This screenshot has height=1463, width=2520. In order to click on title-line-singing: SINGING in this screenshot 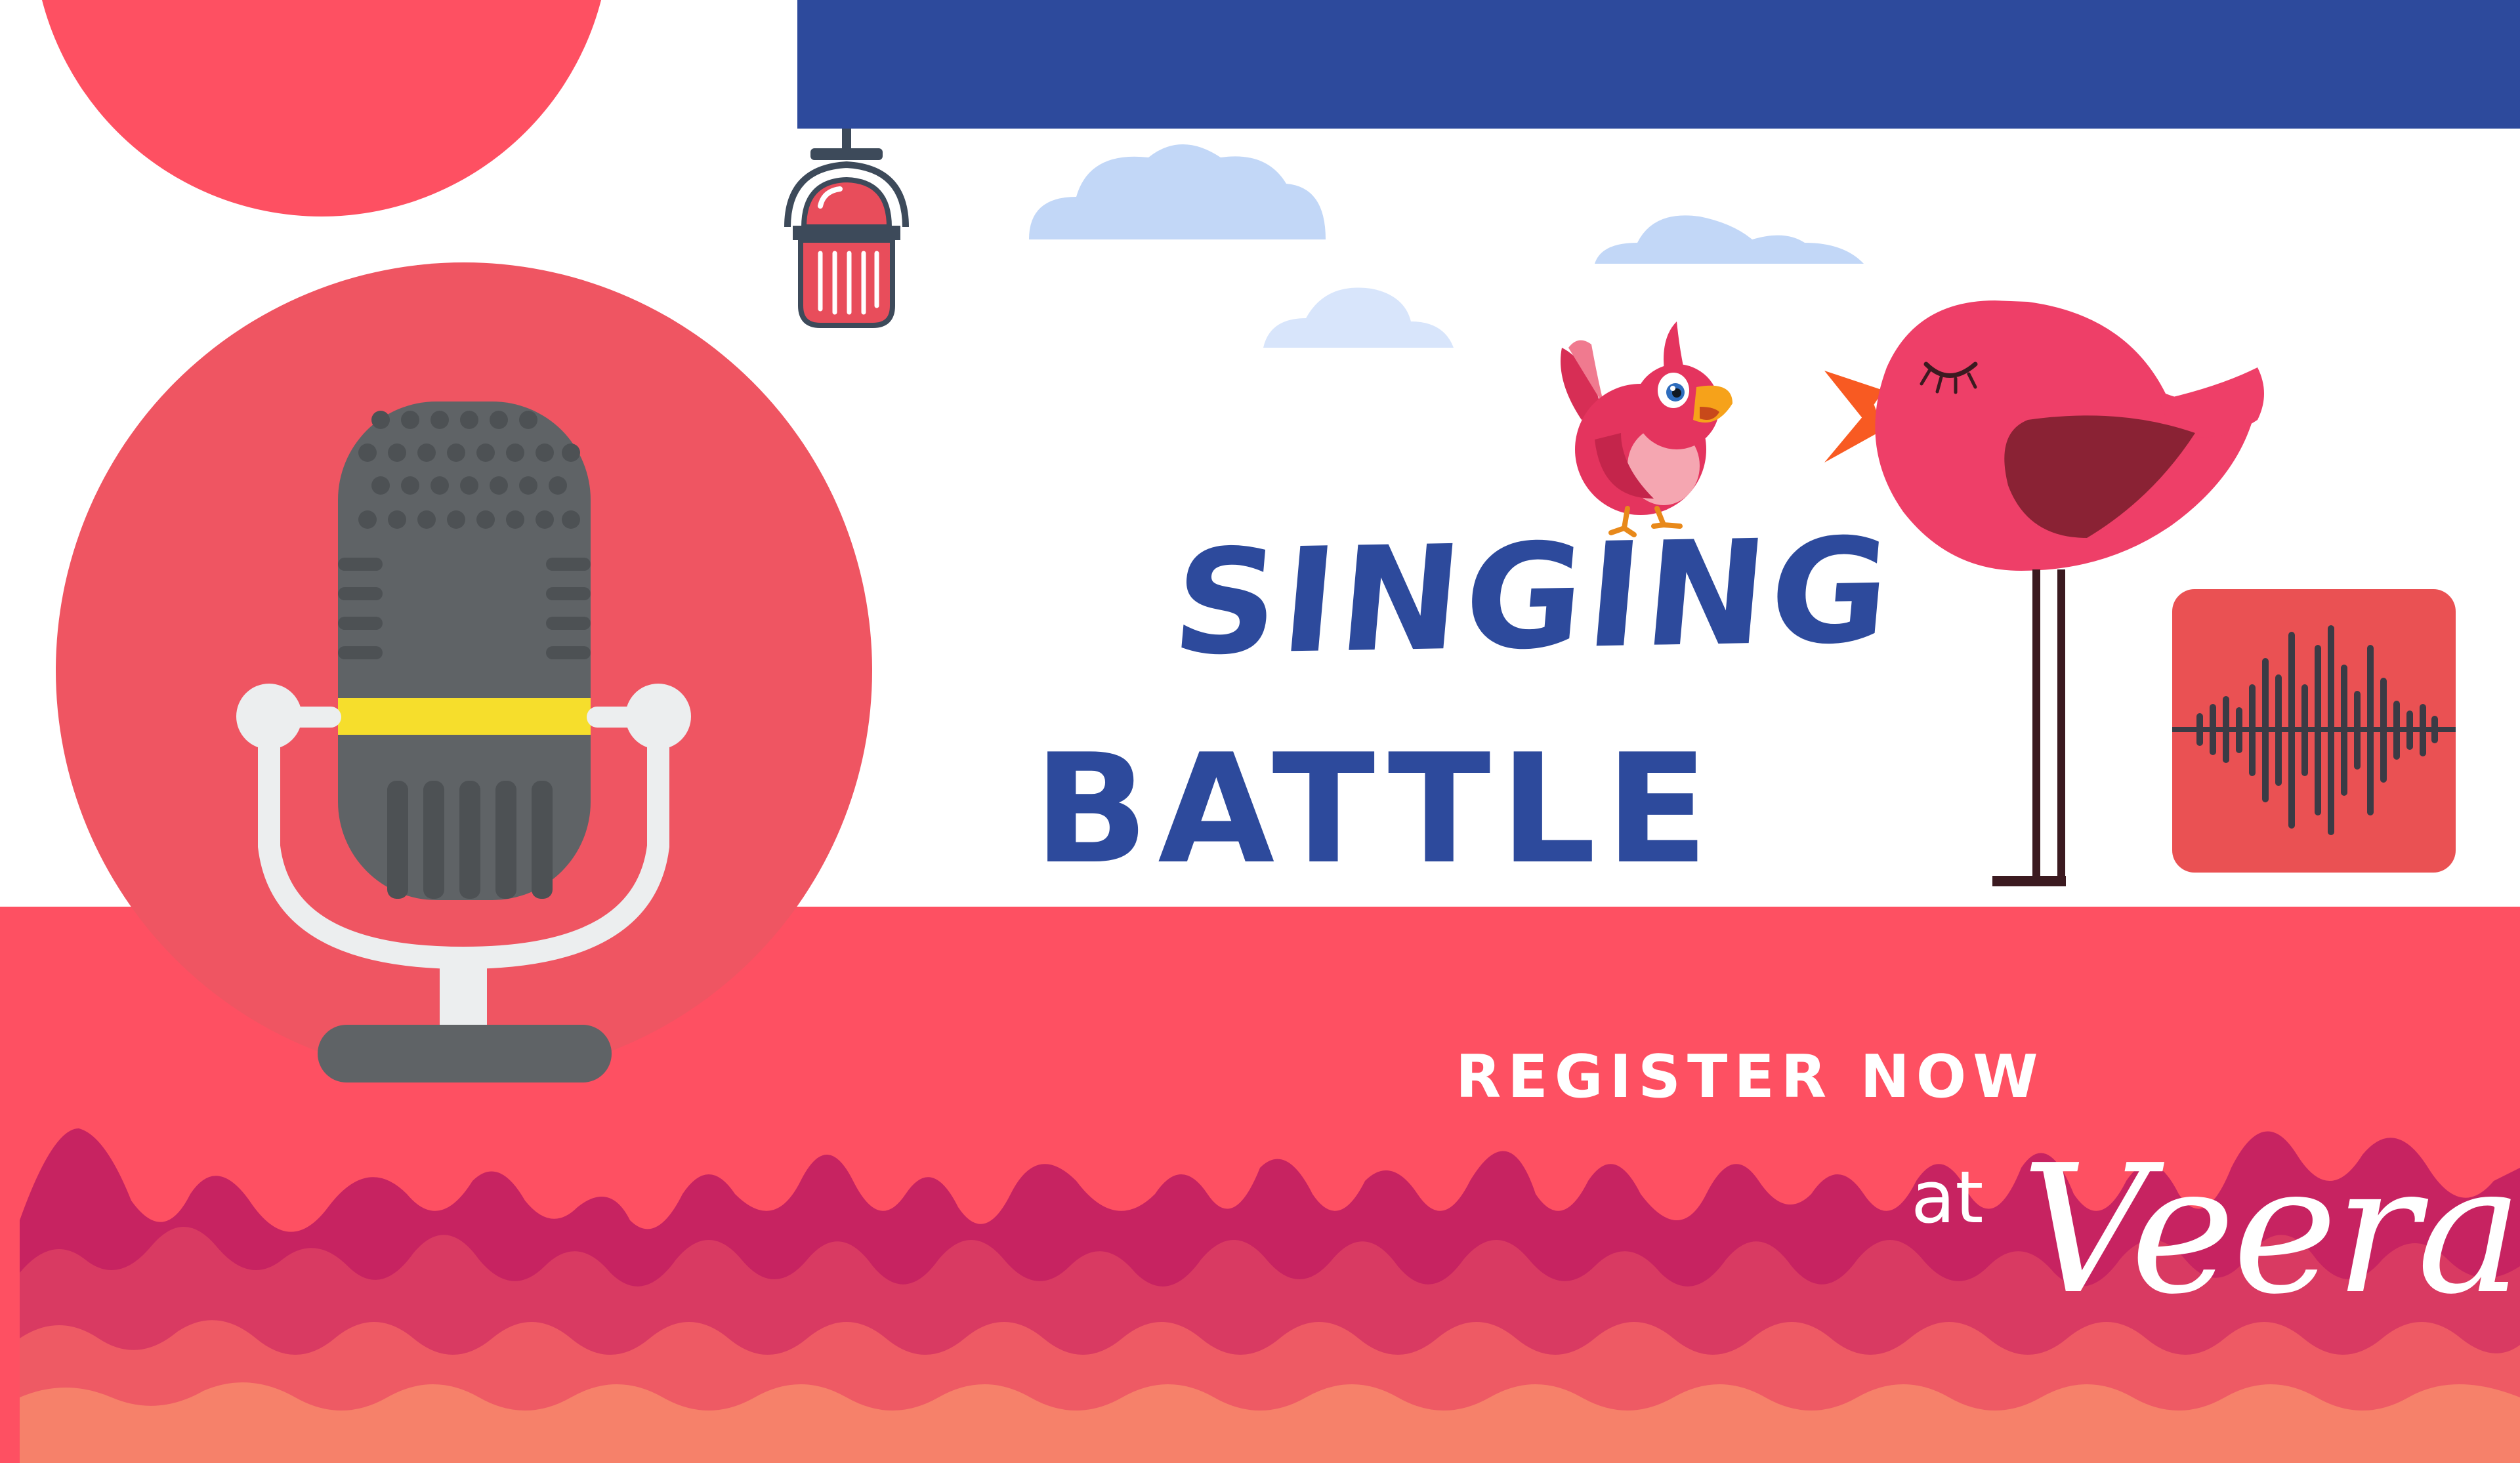, I will do `click(1533, 597)`.